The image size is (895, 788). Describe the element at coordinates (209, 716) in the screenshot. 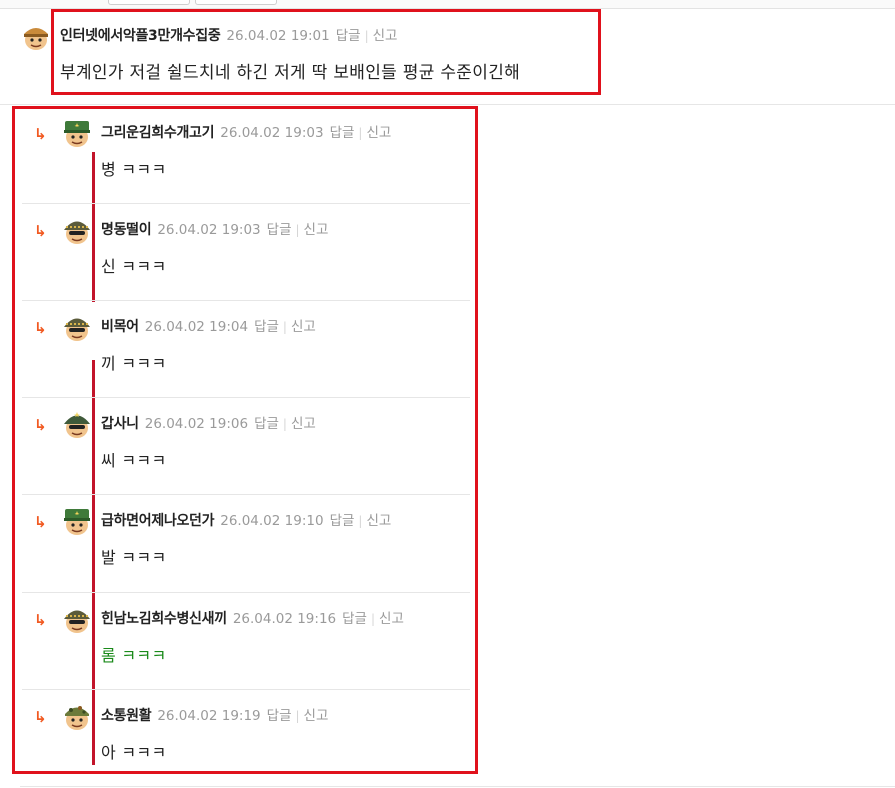

I see `comment-date: 26.04.02 19:19` at that location.